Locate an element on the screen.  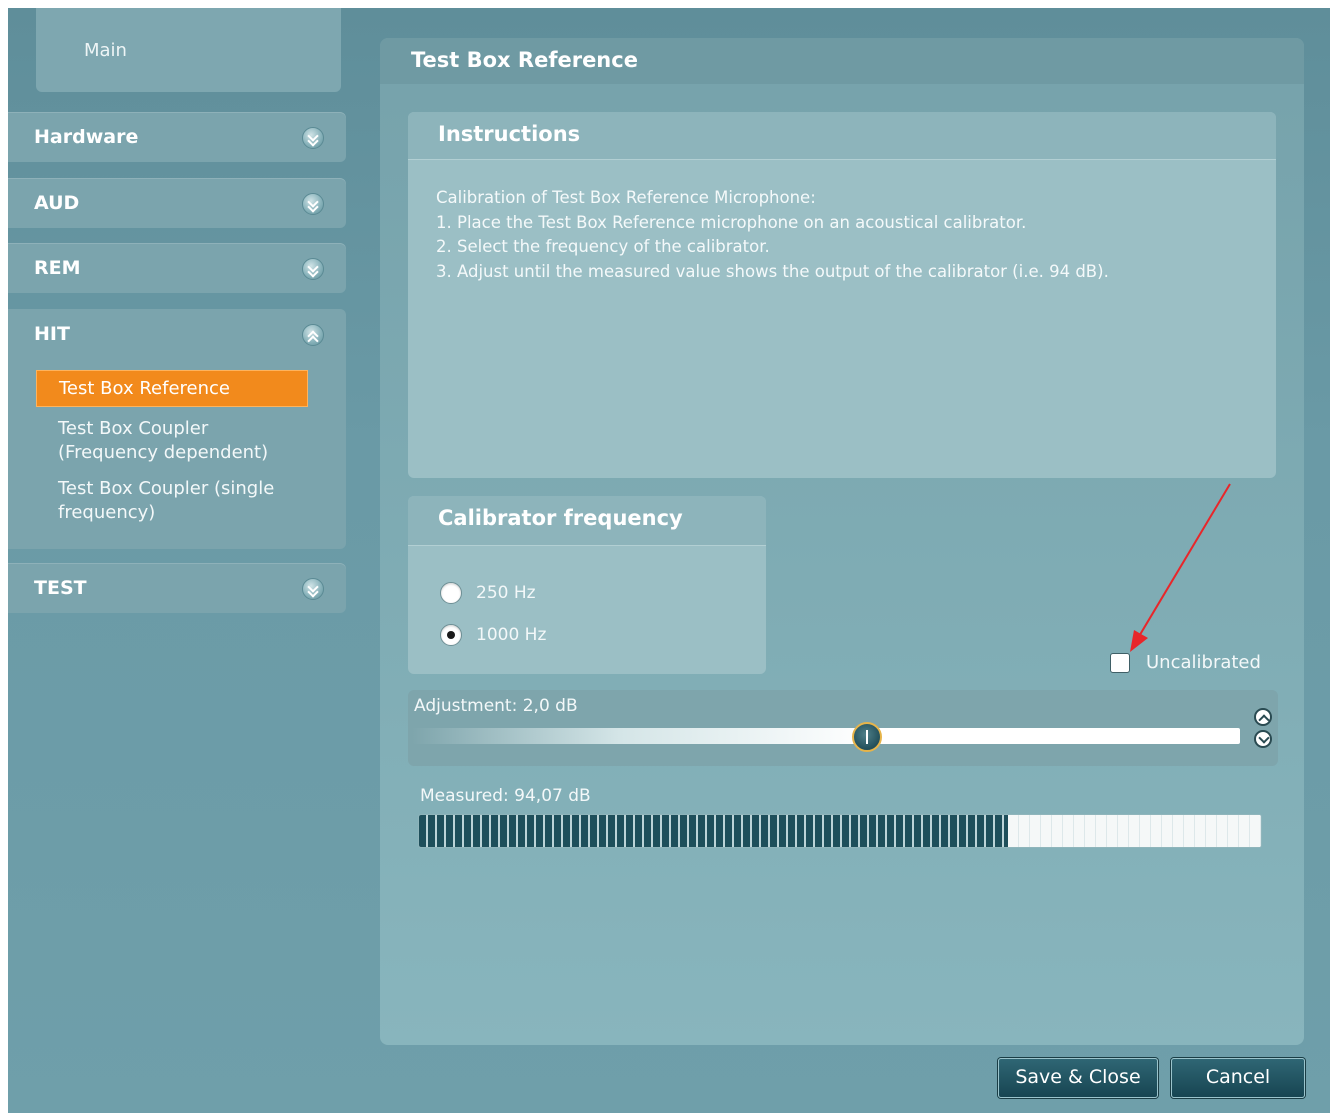
calibrator-frequency-header: Calibrator frequency is located at coordinates (587, 521).